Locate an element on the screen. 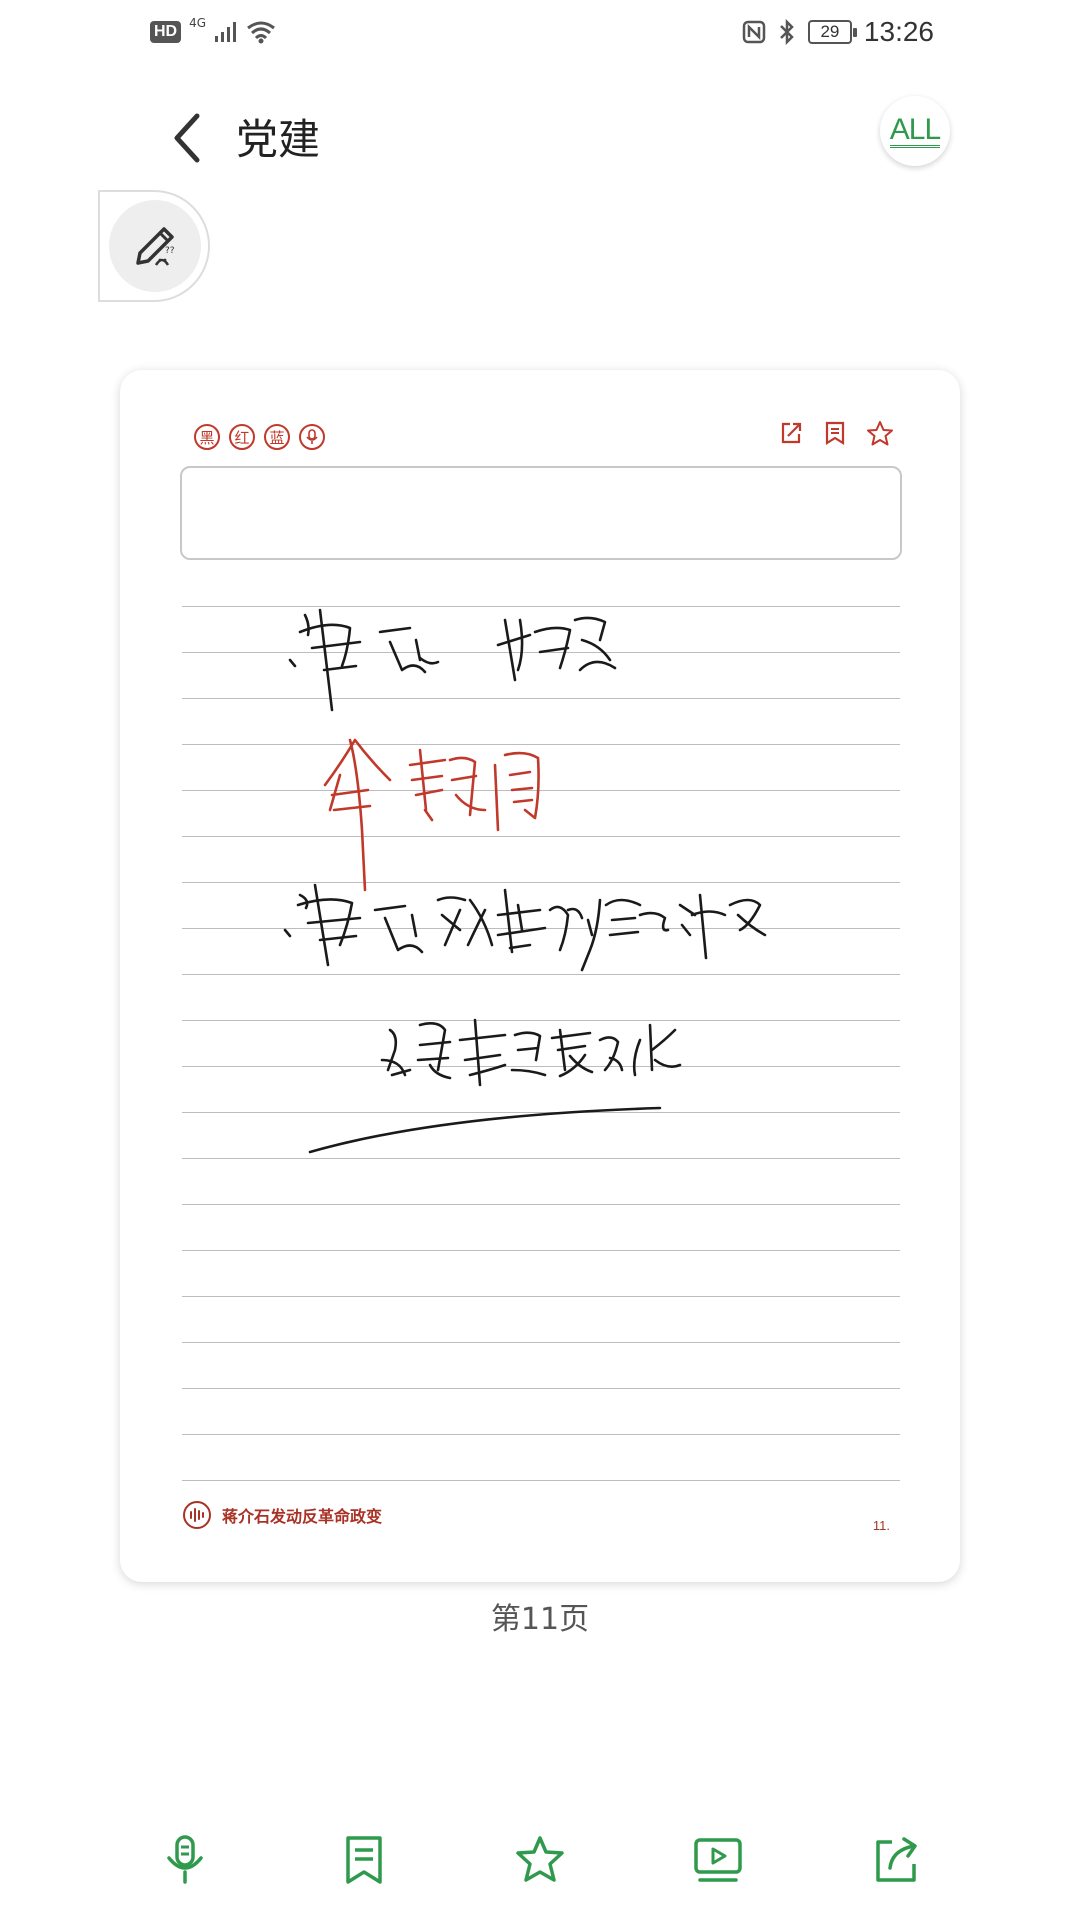 The height and width of the screenshot is (1920, 1080). bookmark-small-icon is located at coordinates (835, 433).